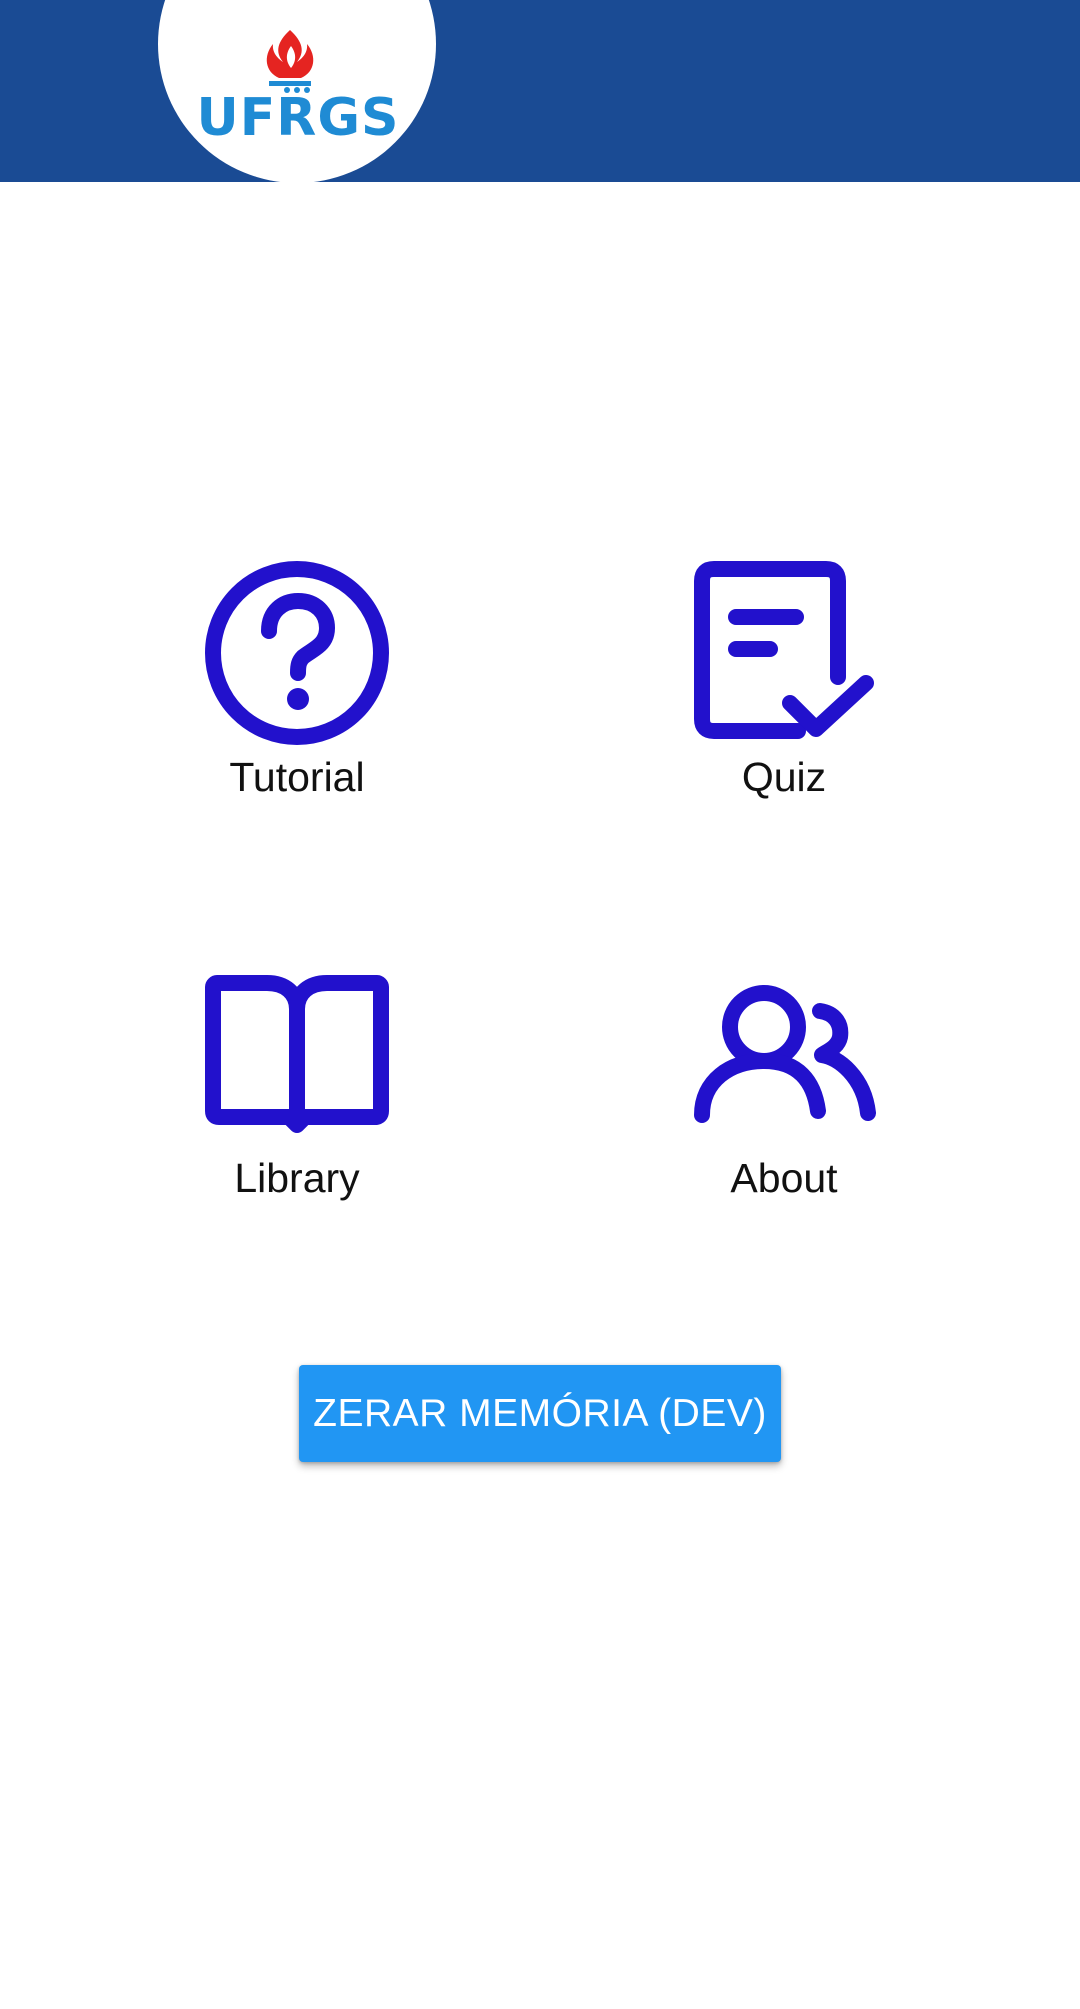 The image size is (1080, 2009). I want to click on menu-item-quiz: Quiz, so click(784, 686).